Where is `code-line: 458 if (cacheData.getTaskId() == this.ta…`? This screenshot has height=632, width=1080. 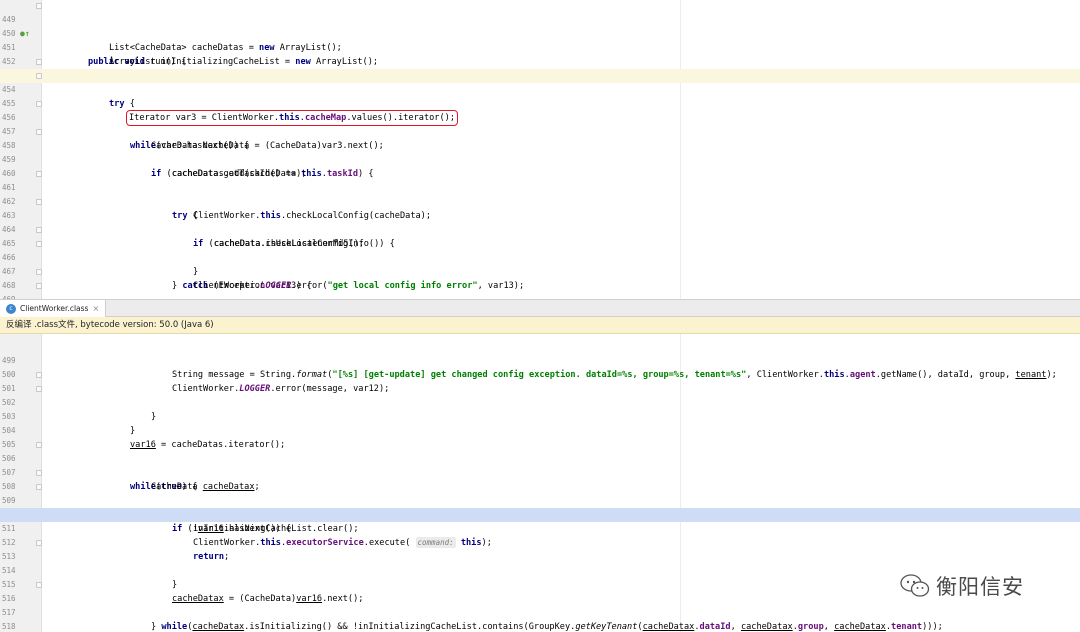 code-line: 458 if (cacheData.getTaskId() == this.ta… is located at coordinates (540, 152).